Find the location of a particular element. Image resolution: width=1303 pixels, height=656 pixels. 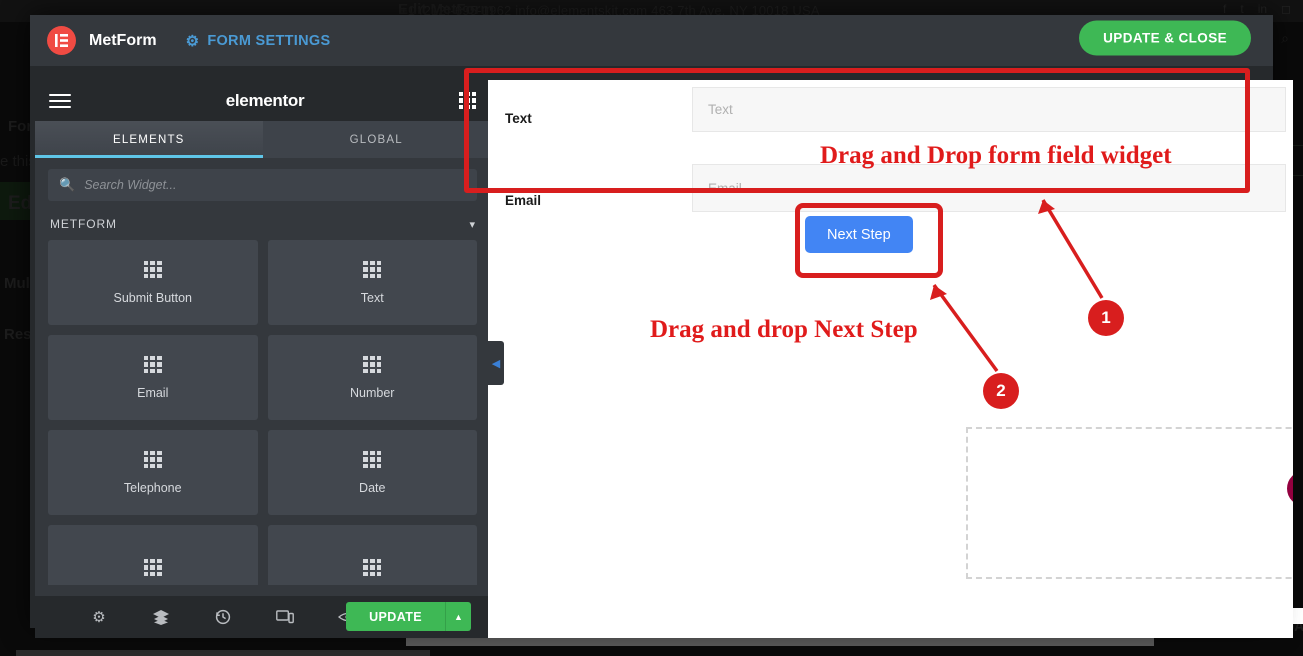

grid-apps-icon is located at coordinates (467, 100).